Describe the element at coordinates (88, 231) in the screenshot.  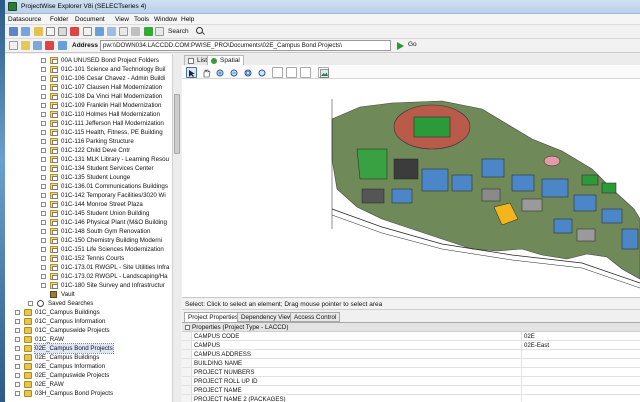
I see `tree-item: 01C-148 South Gym Renovation` at that location.